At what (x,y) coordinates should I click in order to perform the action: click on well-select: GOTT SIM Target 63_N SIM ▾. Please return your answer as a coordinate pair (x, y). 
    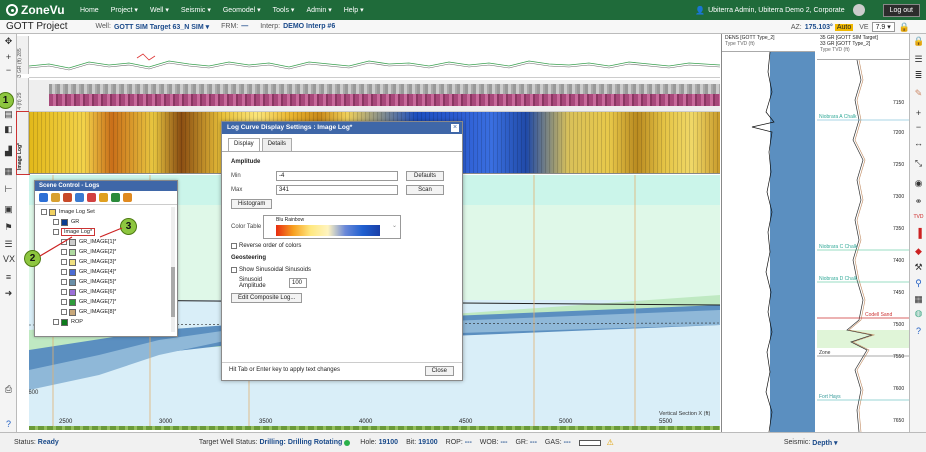
    Looking at the image, I should click on (161, 27).